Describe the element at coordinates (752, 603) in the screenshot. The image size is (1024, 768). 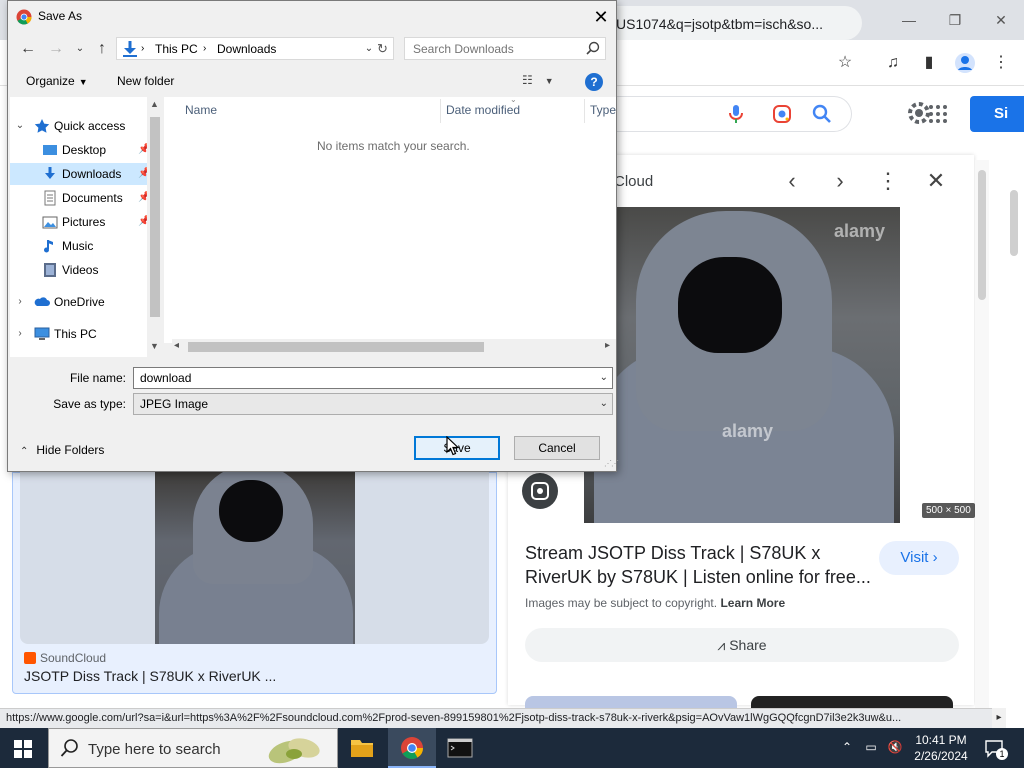
I see `learn-more-link: Learn More` at that location.